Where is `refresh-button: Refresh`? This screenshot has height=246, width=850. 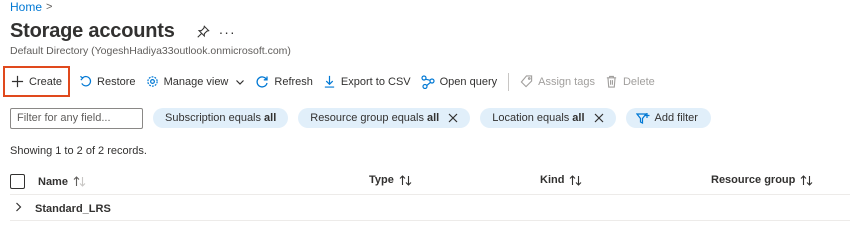
refresh-button: Refresh is located at coordinates (284, 82).